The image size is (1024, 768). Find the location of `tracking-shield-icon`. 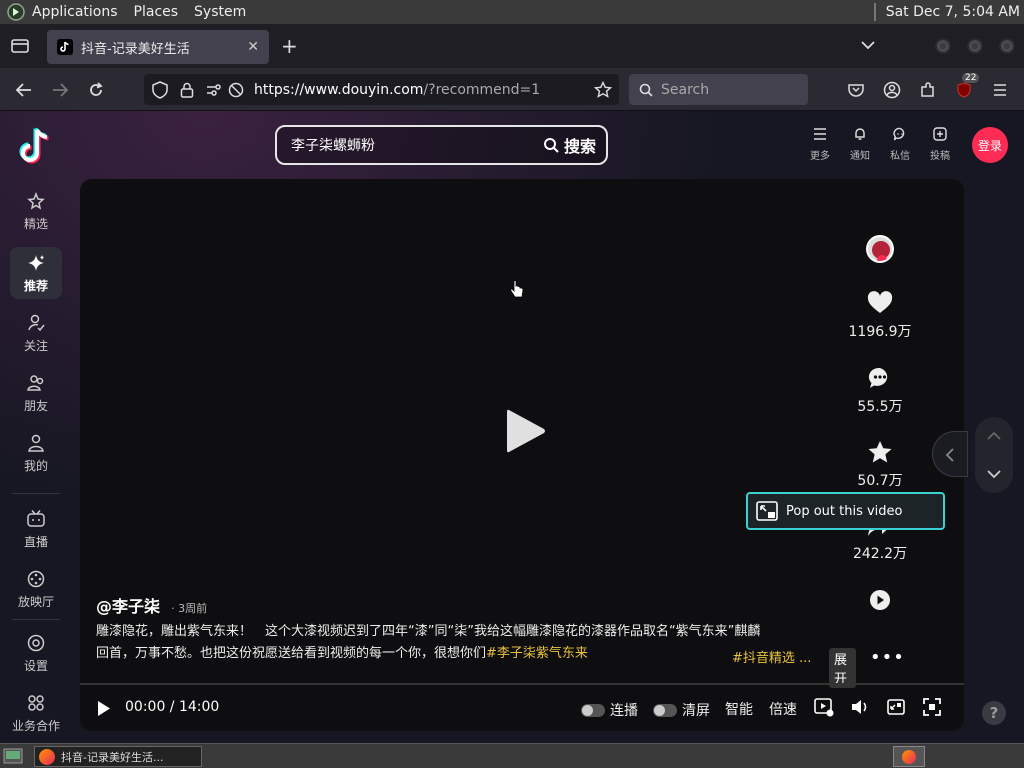

tracking-shield-icon is located at coordinates (160, 89).